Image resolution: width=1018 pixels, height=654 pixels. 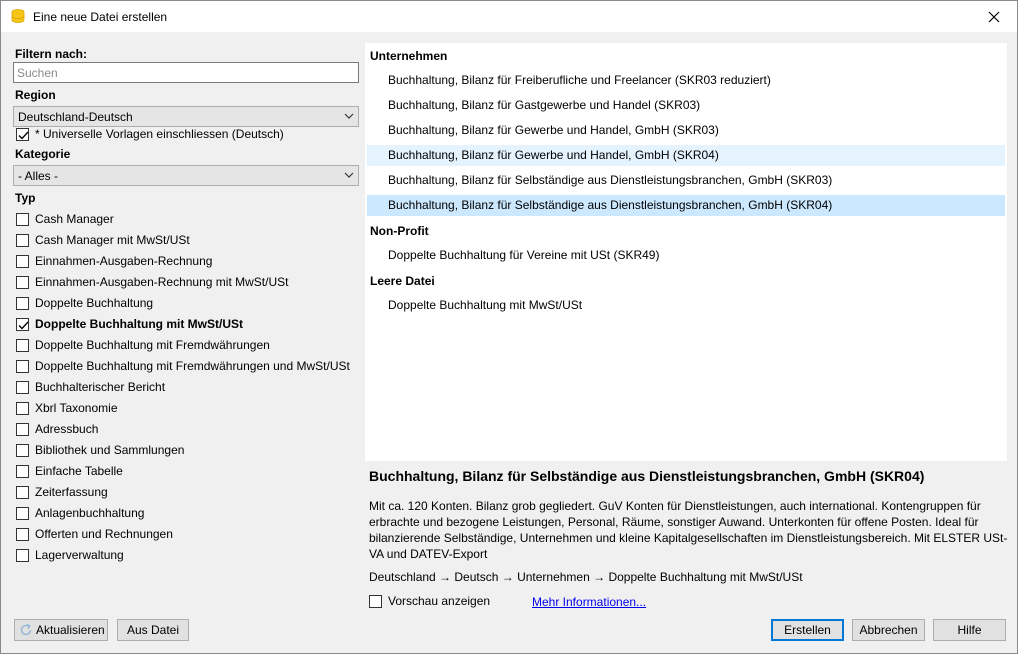 I want to click on type-checkbox: Adressbuch, so click(x=57, y=429).